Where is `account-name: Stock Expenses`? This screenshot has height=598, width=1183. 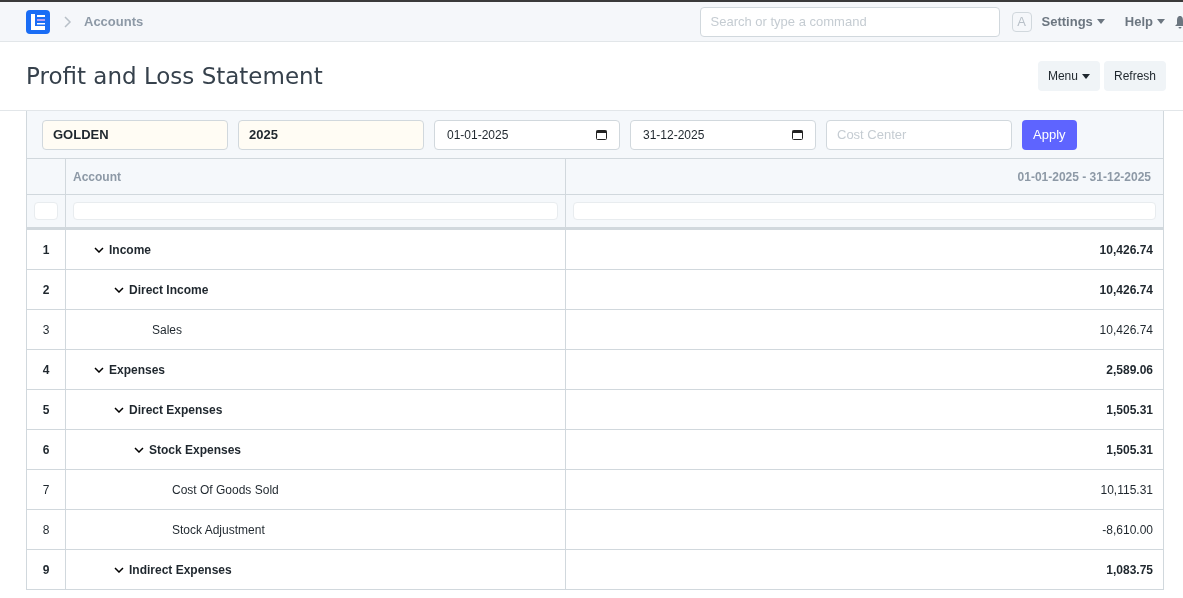
account-name: Stock Expenses is located at coordinates (195, 450).